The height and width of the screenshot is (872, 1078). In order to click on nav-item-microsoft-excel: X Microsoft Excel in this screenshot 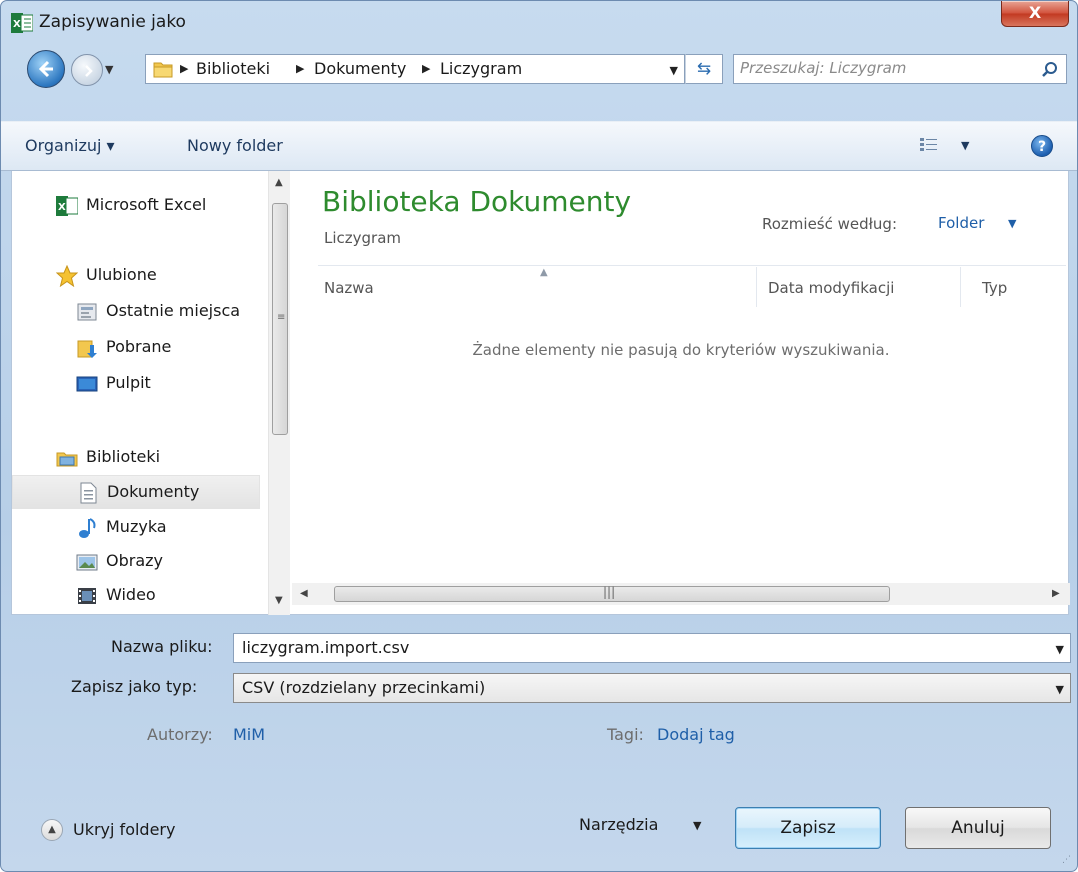, I will do `click(136, 206)`.